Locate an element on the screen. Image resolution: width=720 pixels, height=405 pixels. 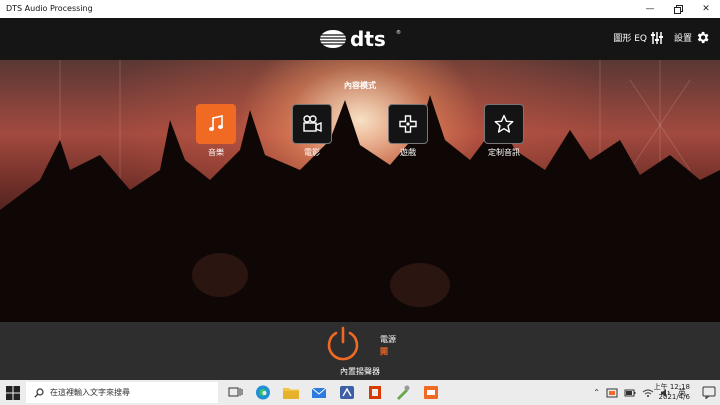
music-note-icon is located at coordinates (216, 123).